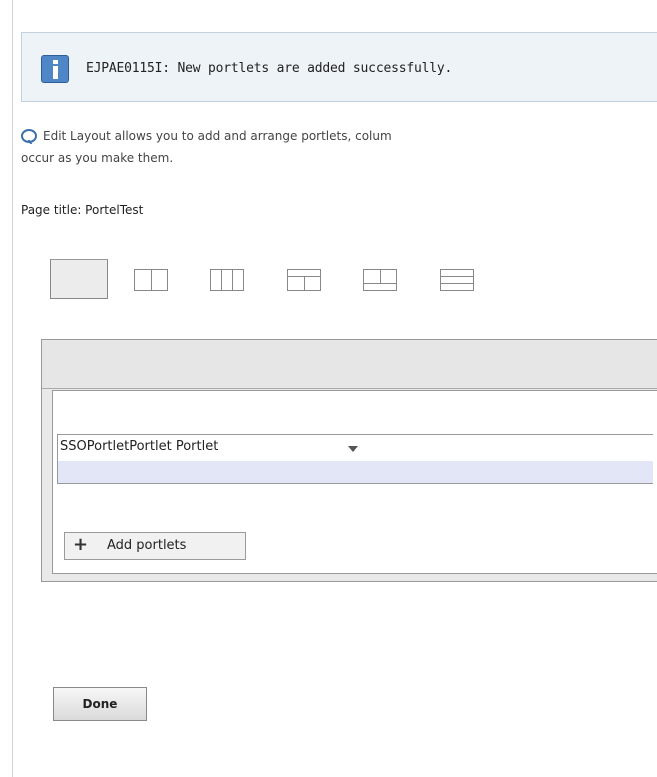 Image resolution: width=657 pixels, height=777 pixels. Describe the element at coordinates (97, 158) in the screenshot. I see `help-text-line2: occur as you make them.` at that location.